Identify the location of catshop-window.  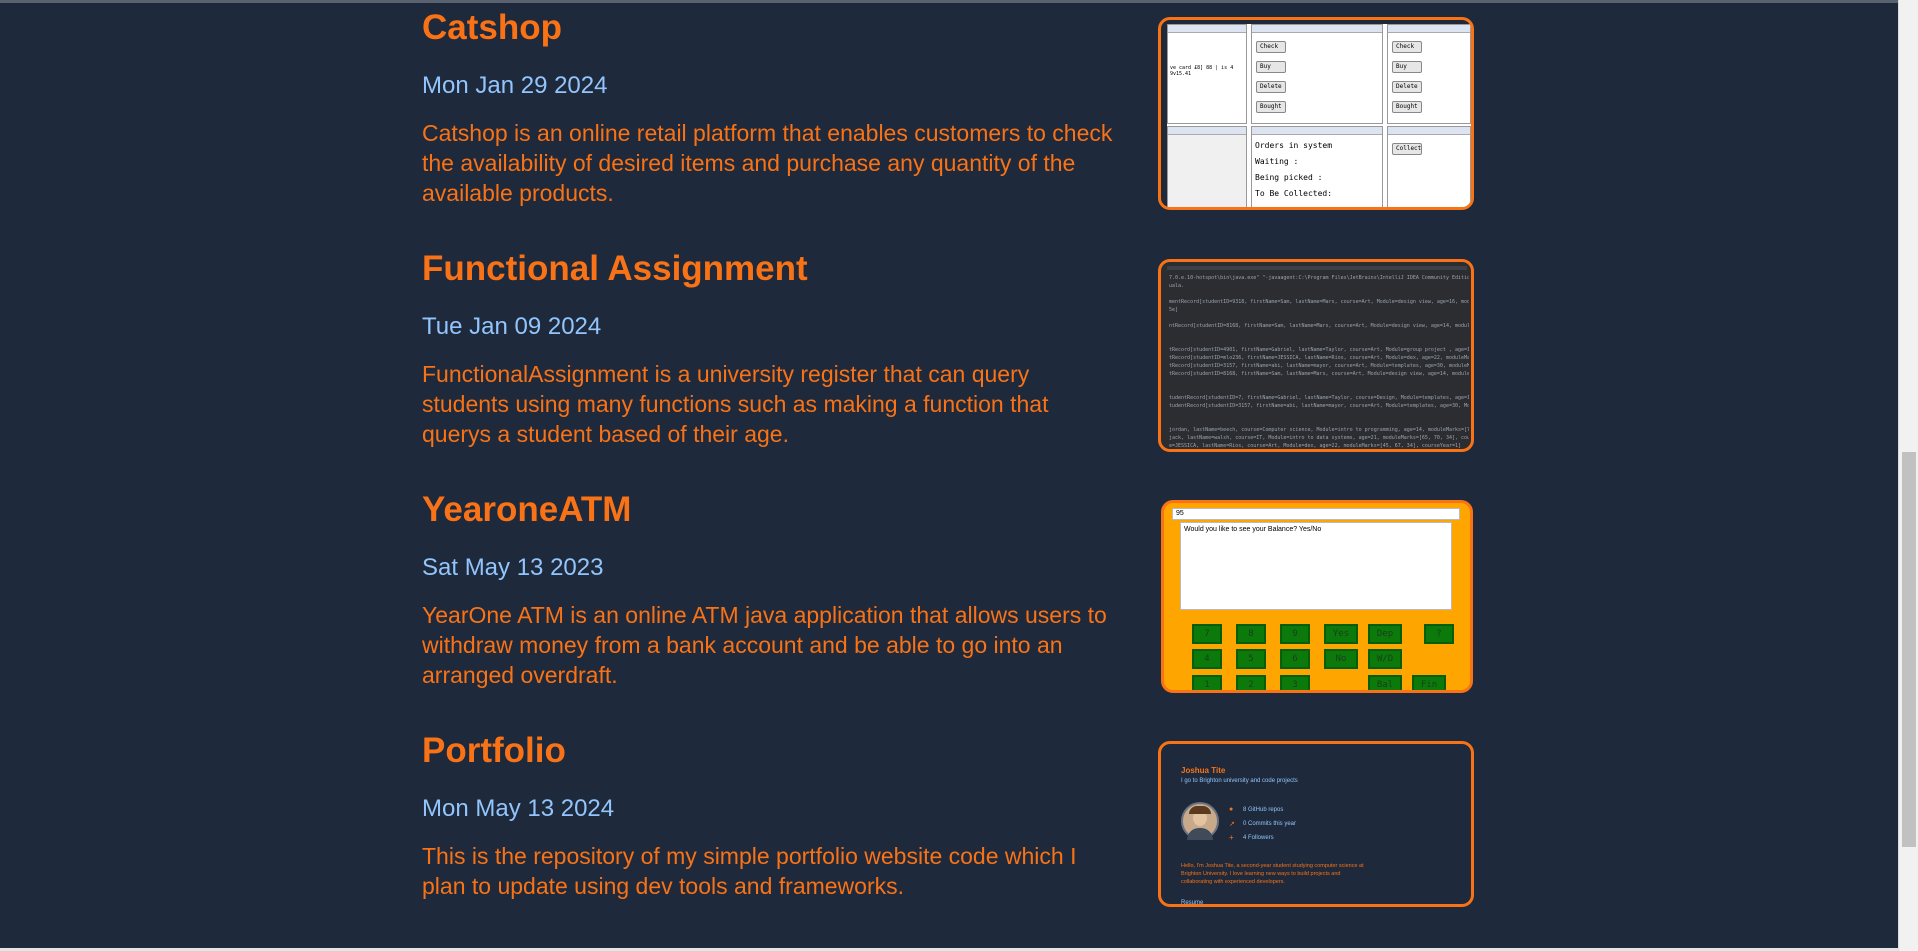
(1207, 166).